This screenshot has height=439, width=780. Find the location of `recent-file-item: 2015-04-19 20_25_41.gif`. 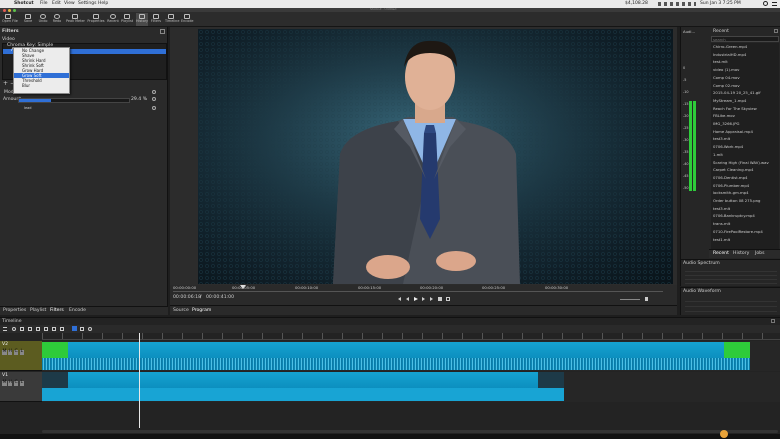

recent-file-item: 2015-04-19 20_25_41.gif is located at coordinates (737, 93).